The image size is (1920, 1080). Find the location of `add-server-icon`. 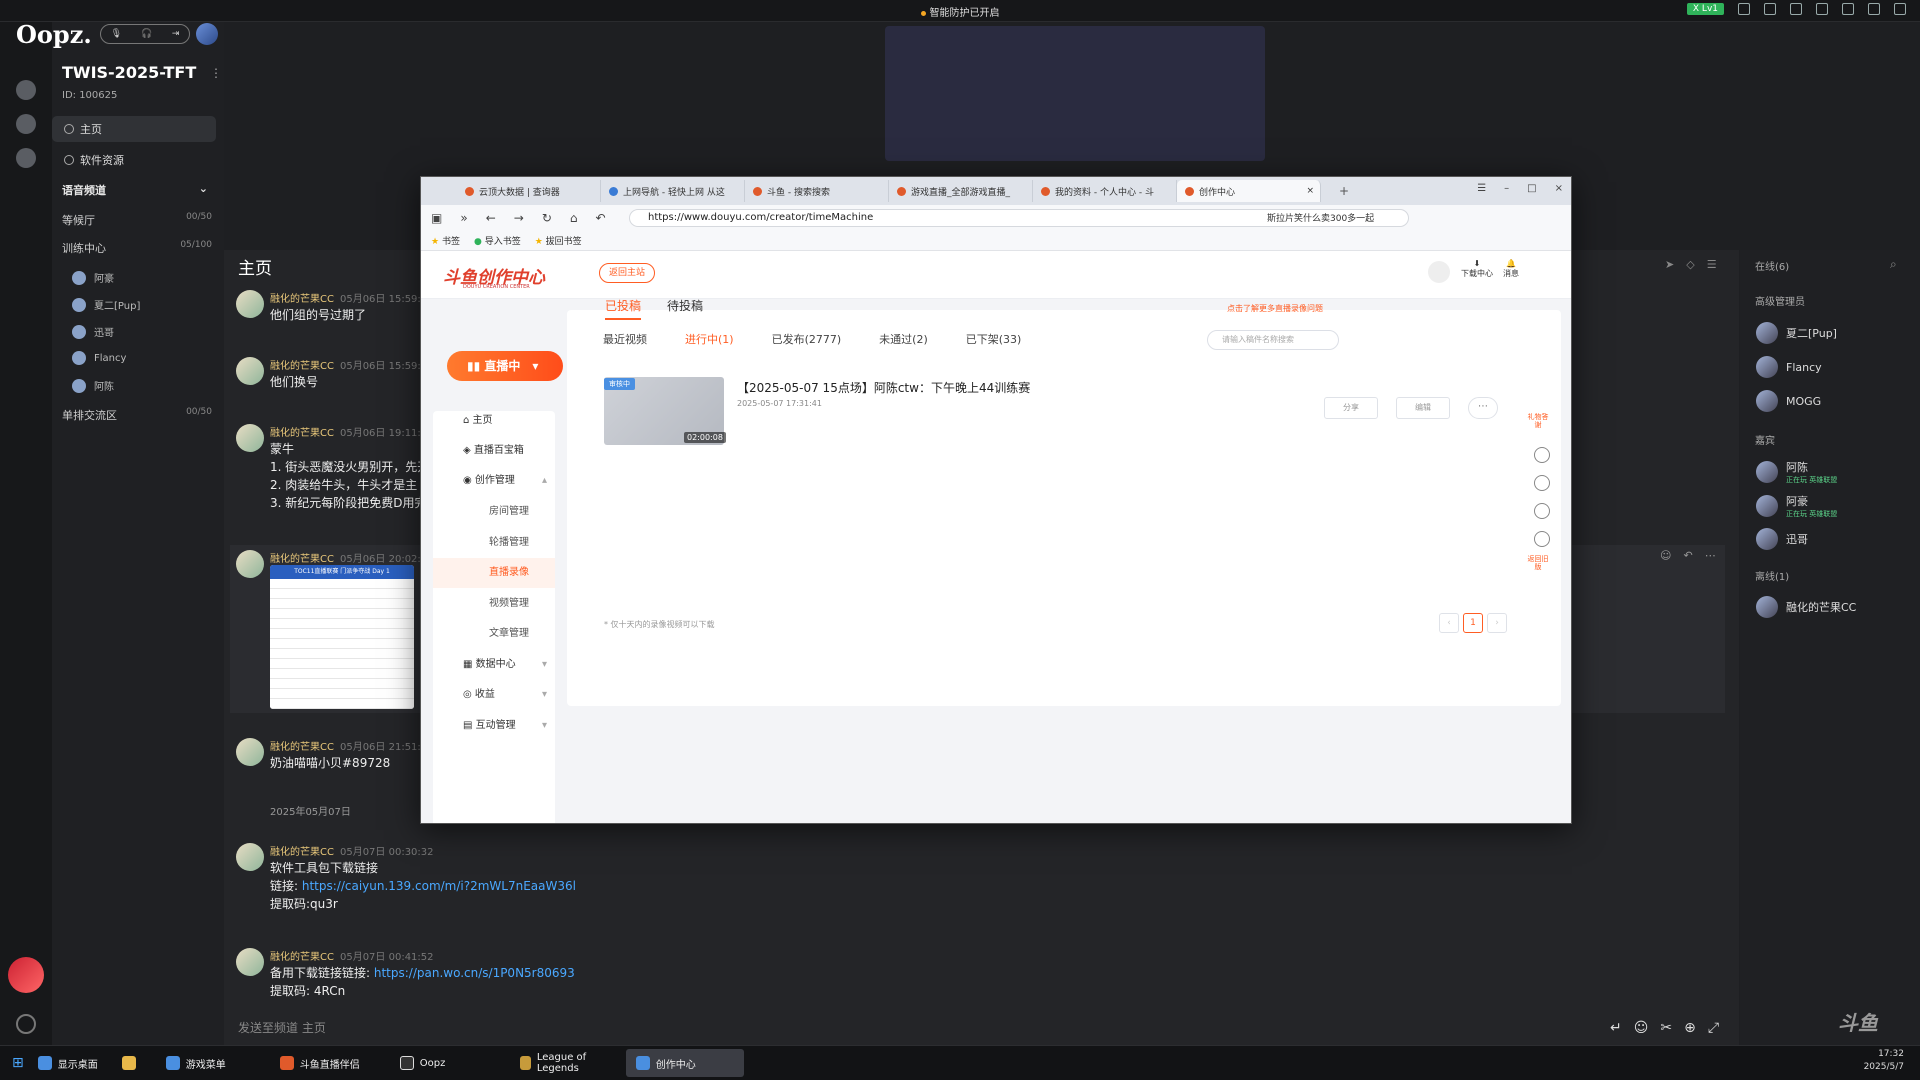

add-server-icon is located at coordinates (26, 1024).